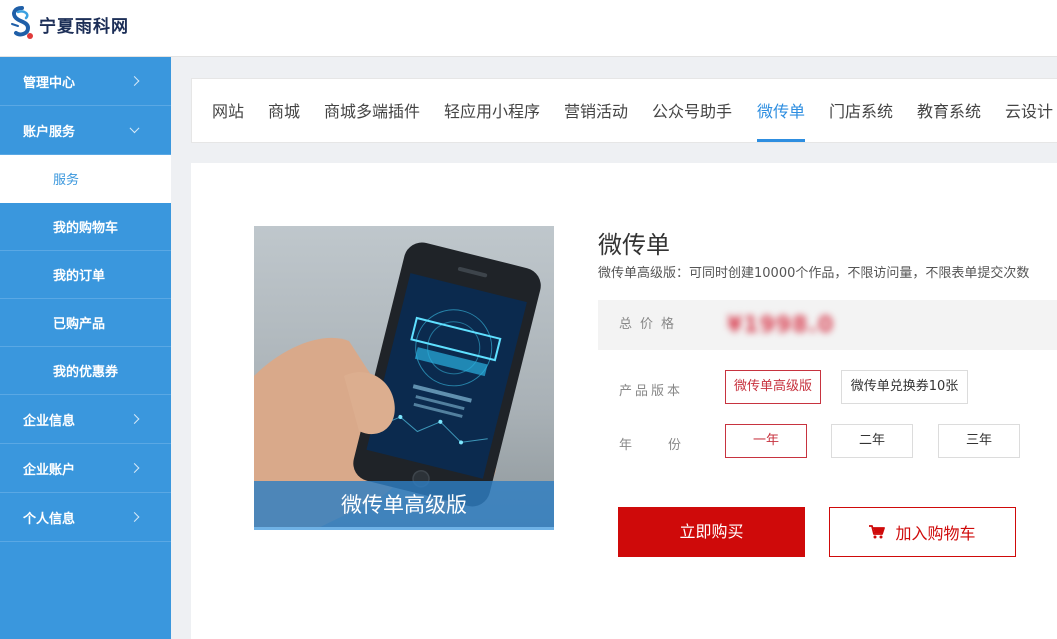  What do you see at coordinates (404, 378) in the screenshot?
I see `product-image: 微传单高级版` at bounding box center [404, 378].